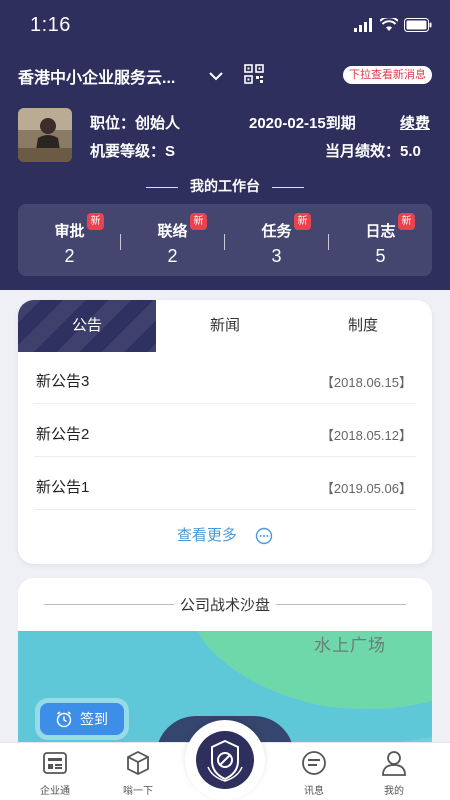 This screenshot has height=800, width=450. I want to click on view-more-button: 查看更多, so click(225, 534).